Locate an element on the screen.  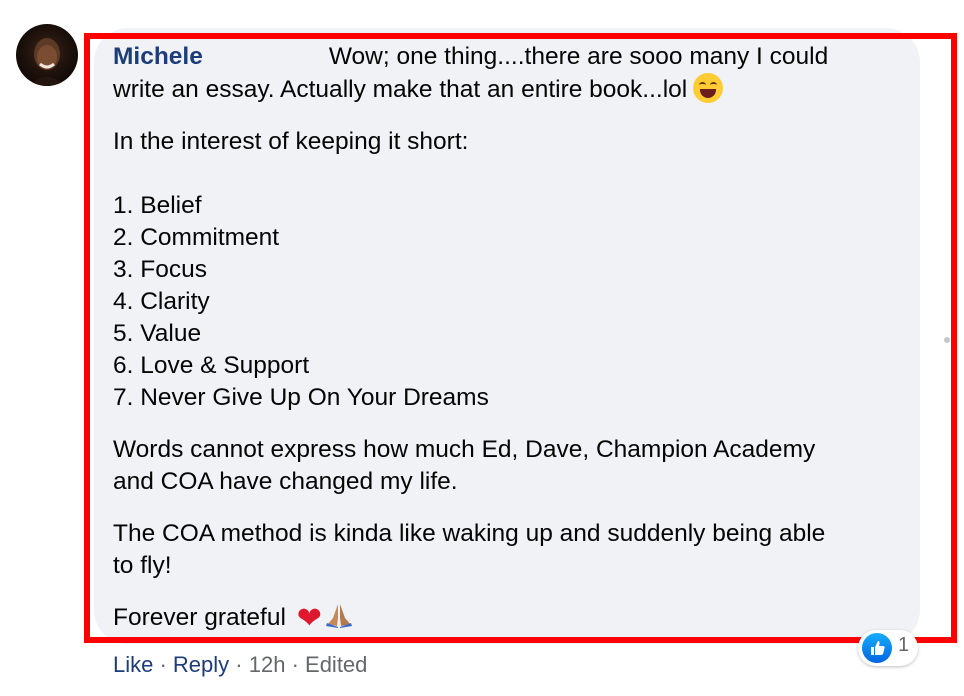
list-item: 5. Value is located at coordinates (157, 333).